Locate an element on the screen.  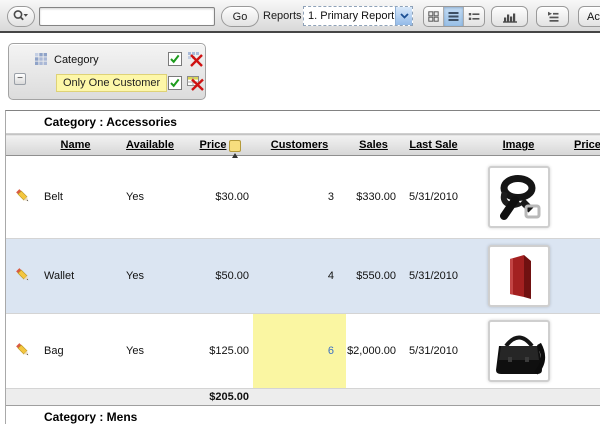
sort-link-name: Name is located at coordinates (76, 145).